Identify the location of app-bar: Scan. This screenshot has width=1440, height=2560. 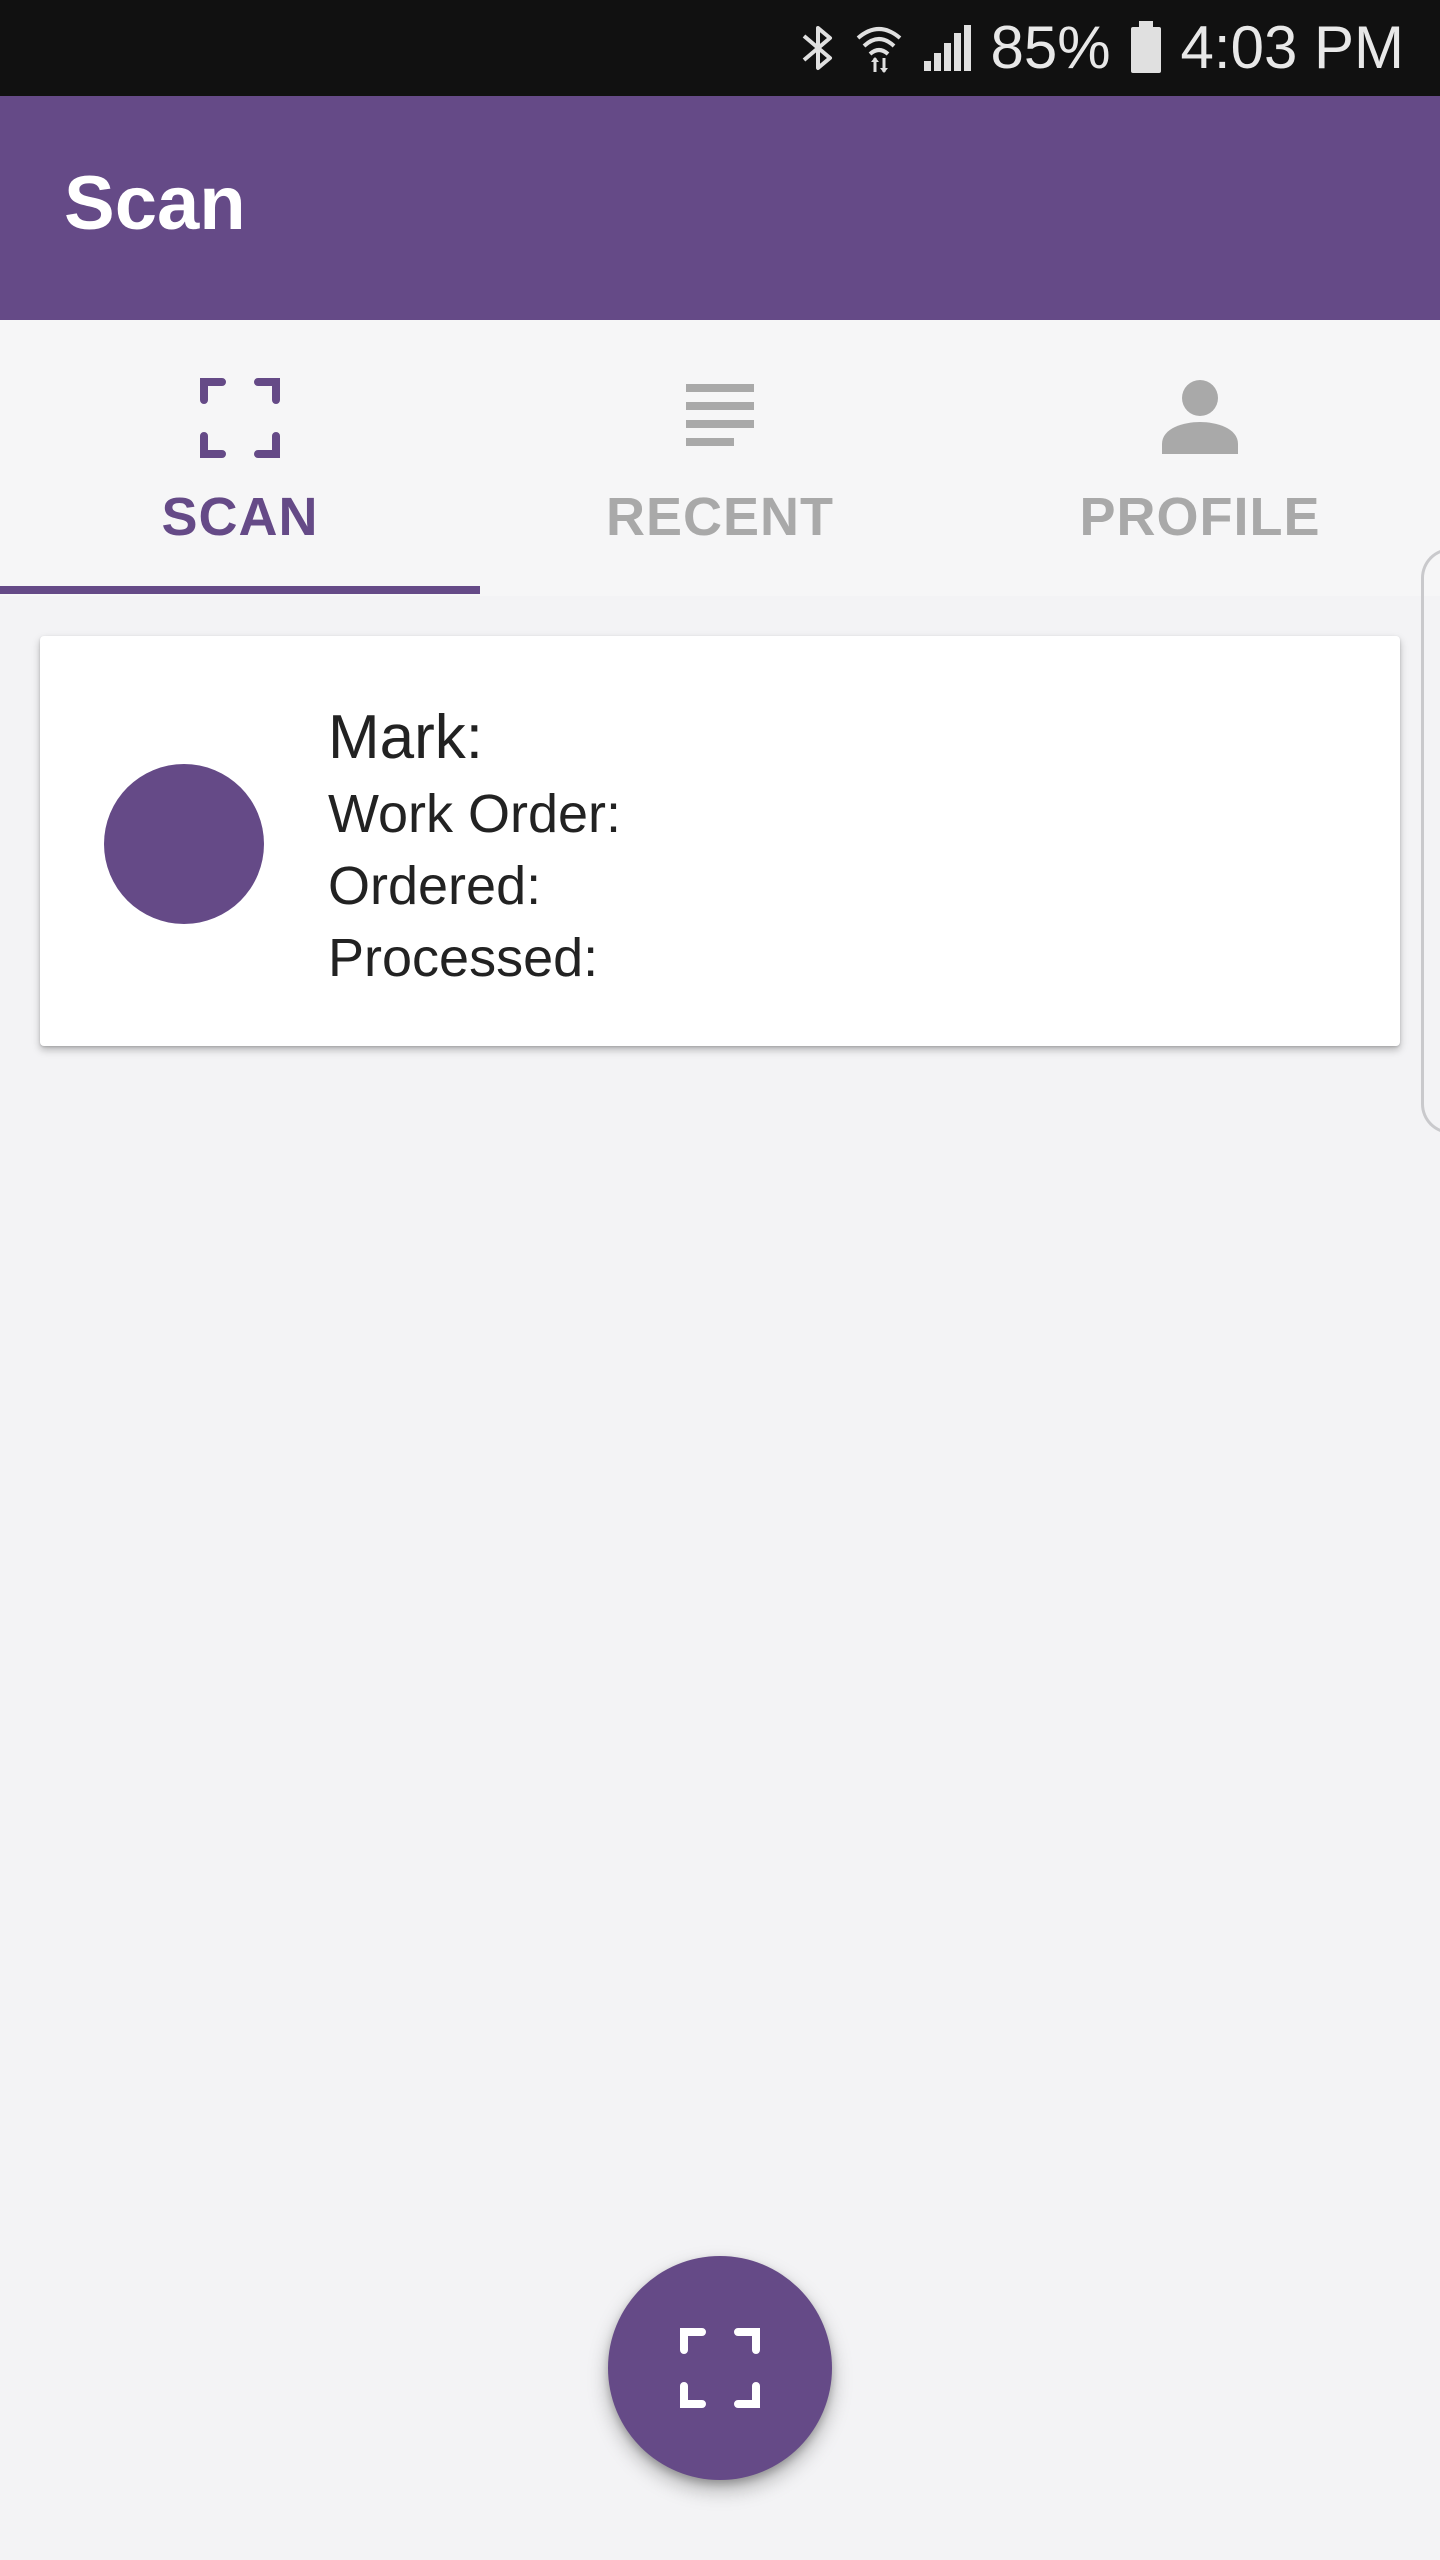
(720, 208).